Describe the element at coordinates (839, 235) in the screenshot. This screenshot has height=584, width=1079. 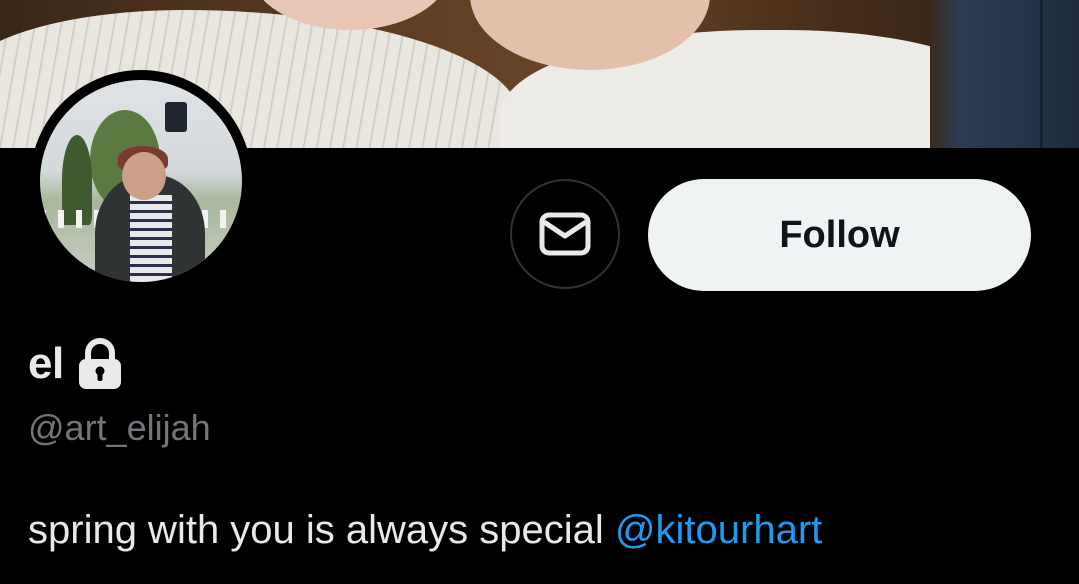
I see `follow-button: Follow` at that location.